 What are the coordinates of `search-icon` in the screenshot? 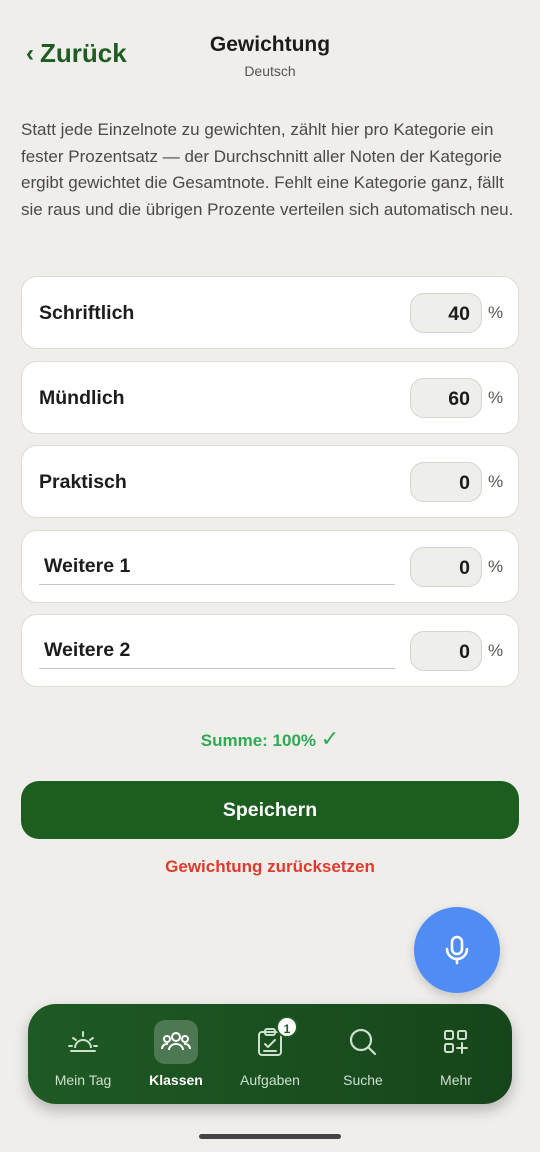 It's located at (363, 1042).